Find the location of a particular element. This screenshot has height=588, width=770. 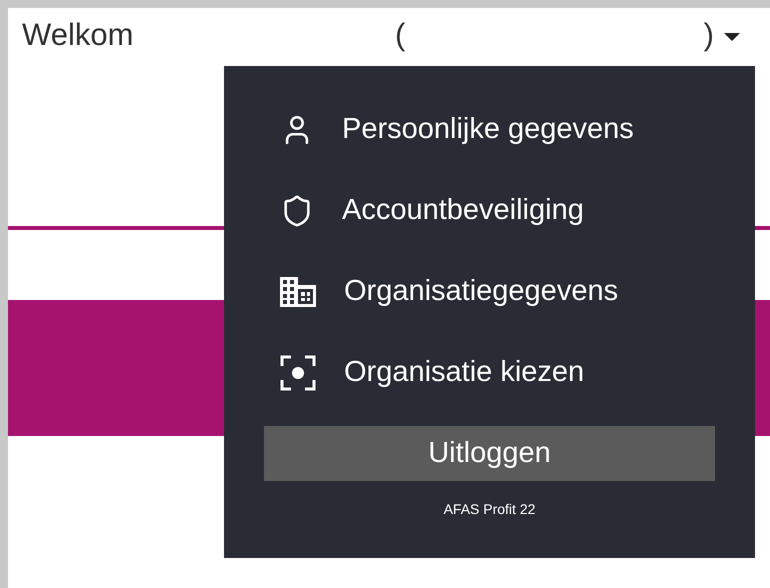

menu-item: Persoonlijke gegevens is located at coordinates (517, 130).